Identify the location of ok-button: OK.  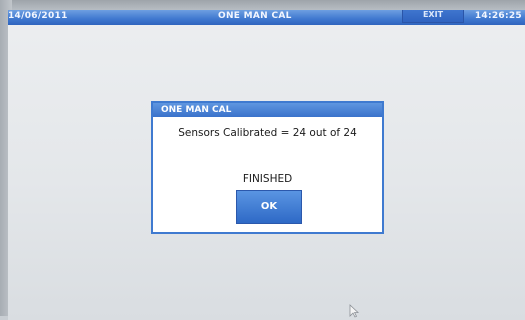
(269, 207).